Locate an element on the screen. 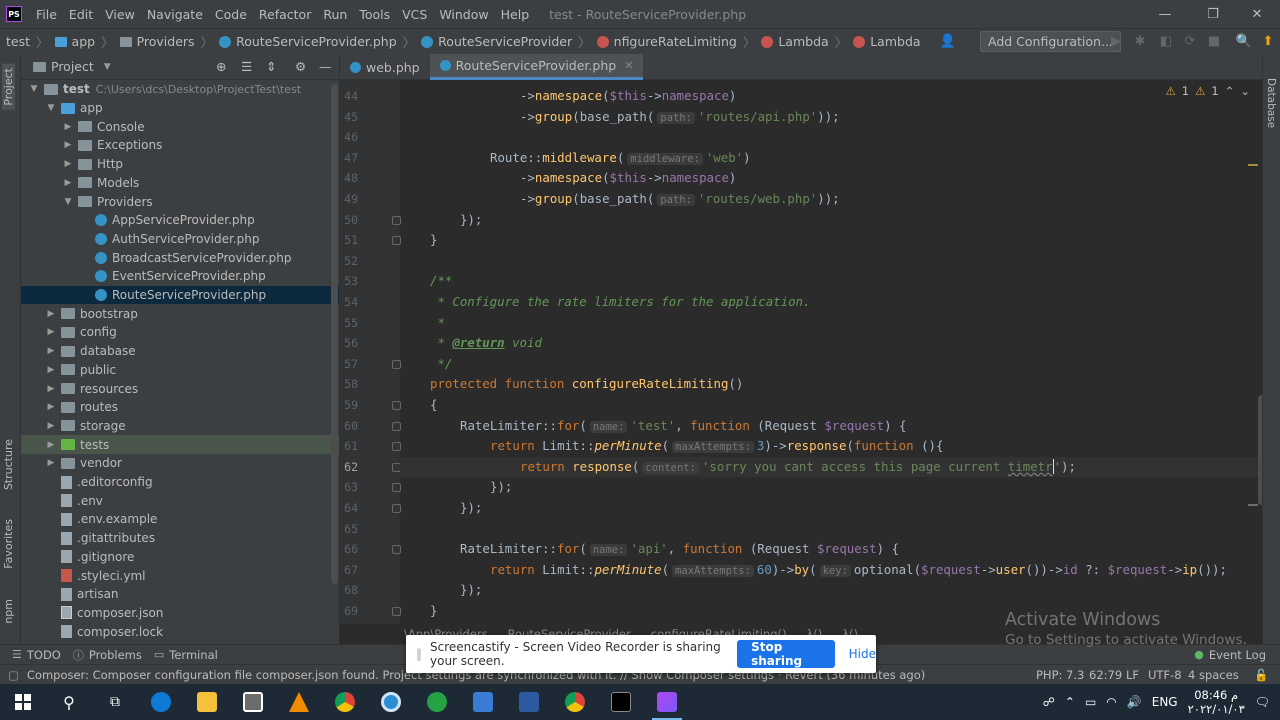  info-stripe is located at coordinates (1253, 505).